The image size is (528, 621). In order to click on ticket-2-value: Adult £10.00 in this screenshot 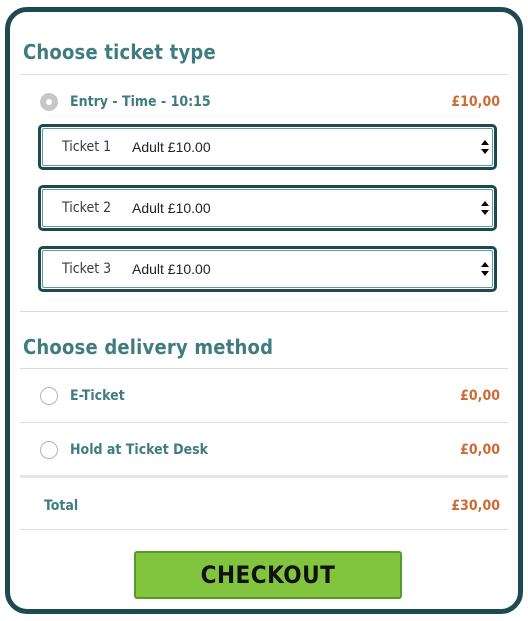, I will do `click(171, 208)`.